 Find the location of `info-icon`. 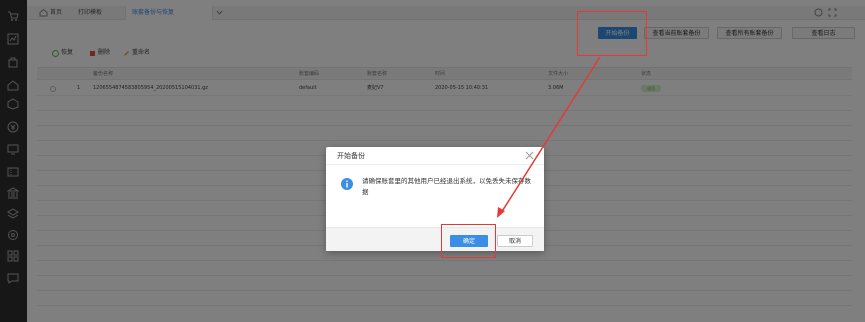

info-icon is located at coordinates (347, 184).